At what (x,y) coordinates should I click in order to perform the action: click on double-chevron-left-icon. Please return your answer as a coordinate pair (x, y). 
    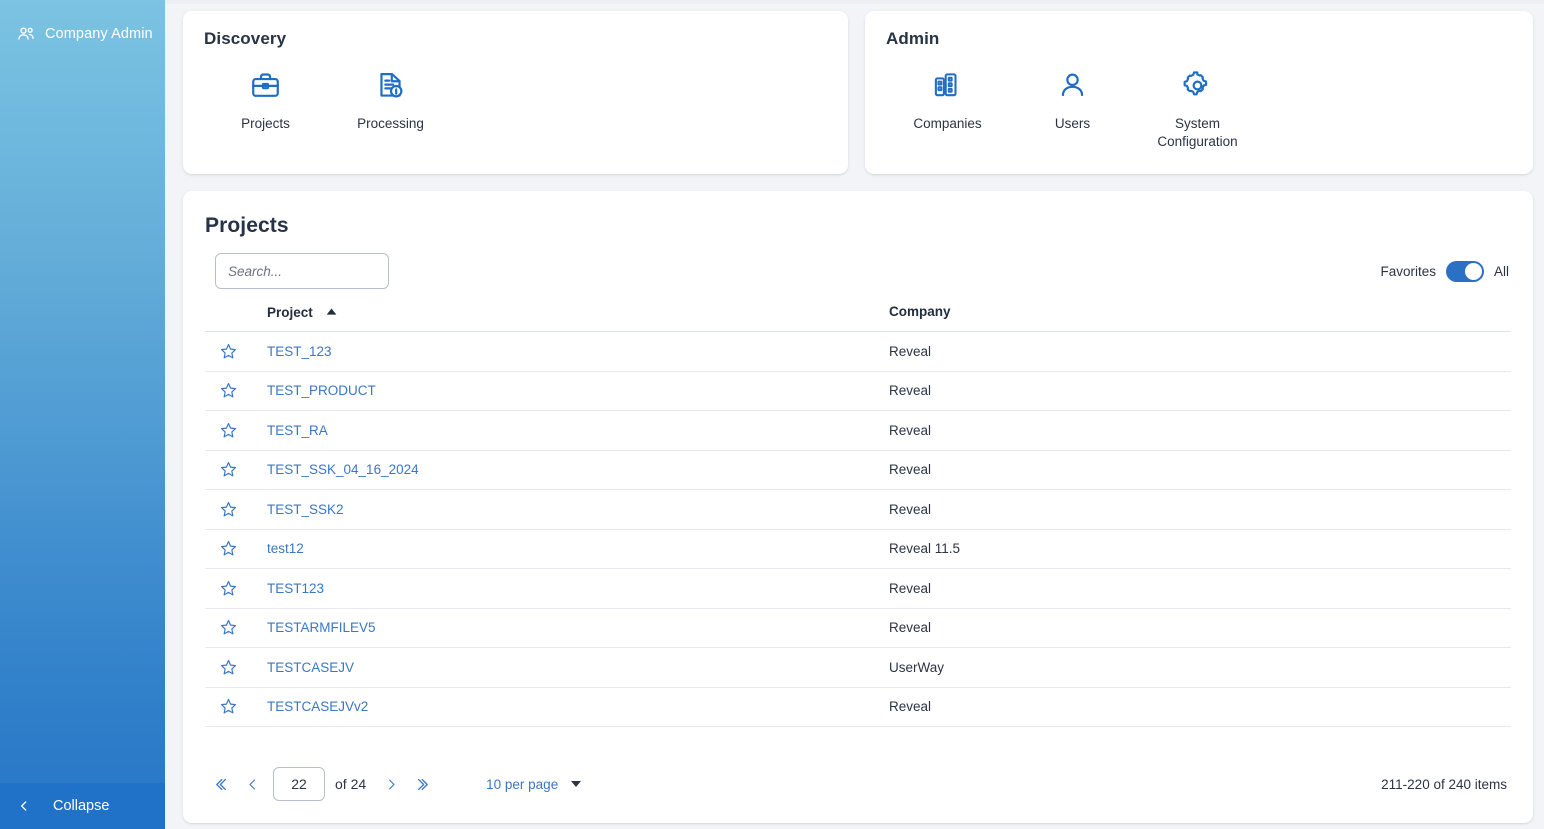
    Looking at the image, I should click on (222, 784).